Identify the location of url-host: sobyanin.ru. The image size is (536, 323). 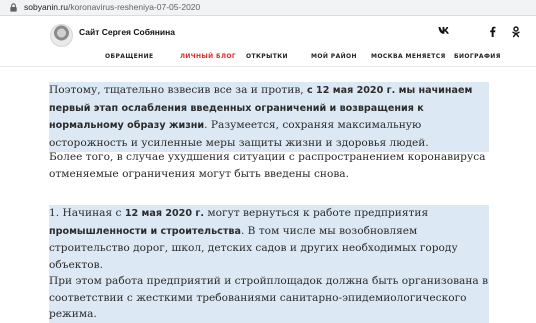
(46, 7).